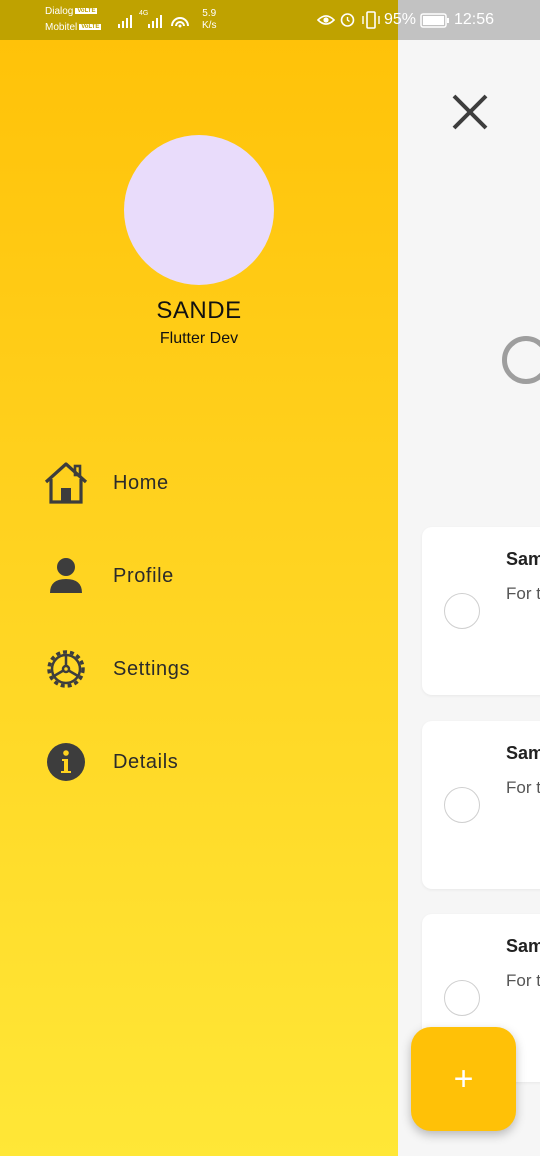 The height and width of the screenshot is (1156, 540). What do you see at coordinates (199, 210) in the screenshot?
I see `avatar` at bounding box center [199, 210].